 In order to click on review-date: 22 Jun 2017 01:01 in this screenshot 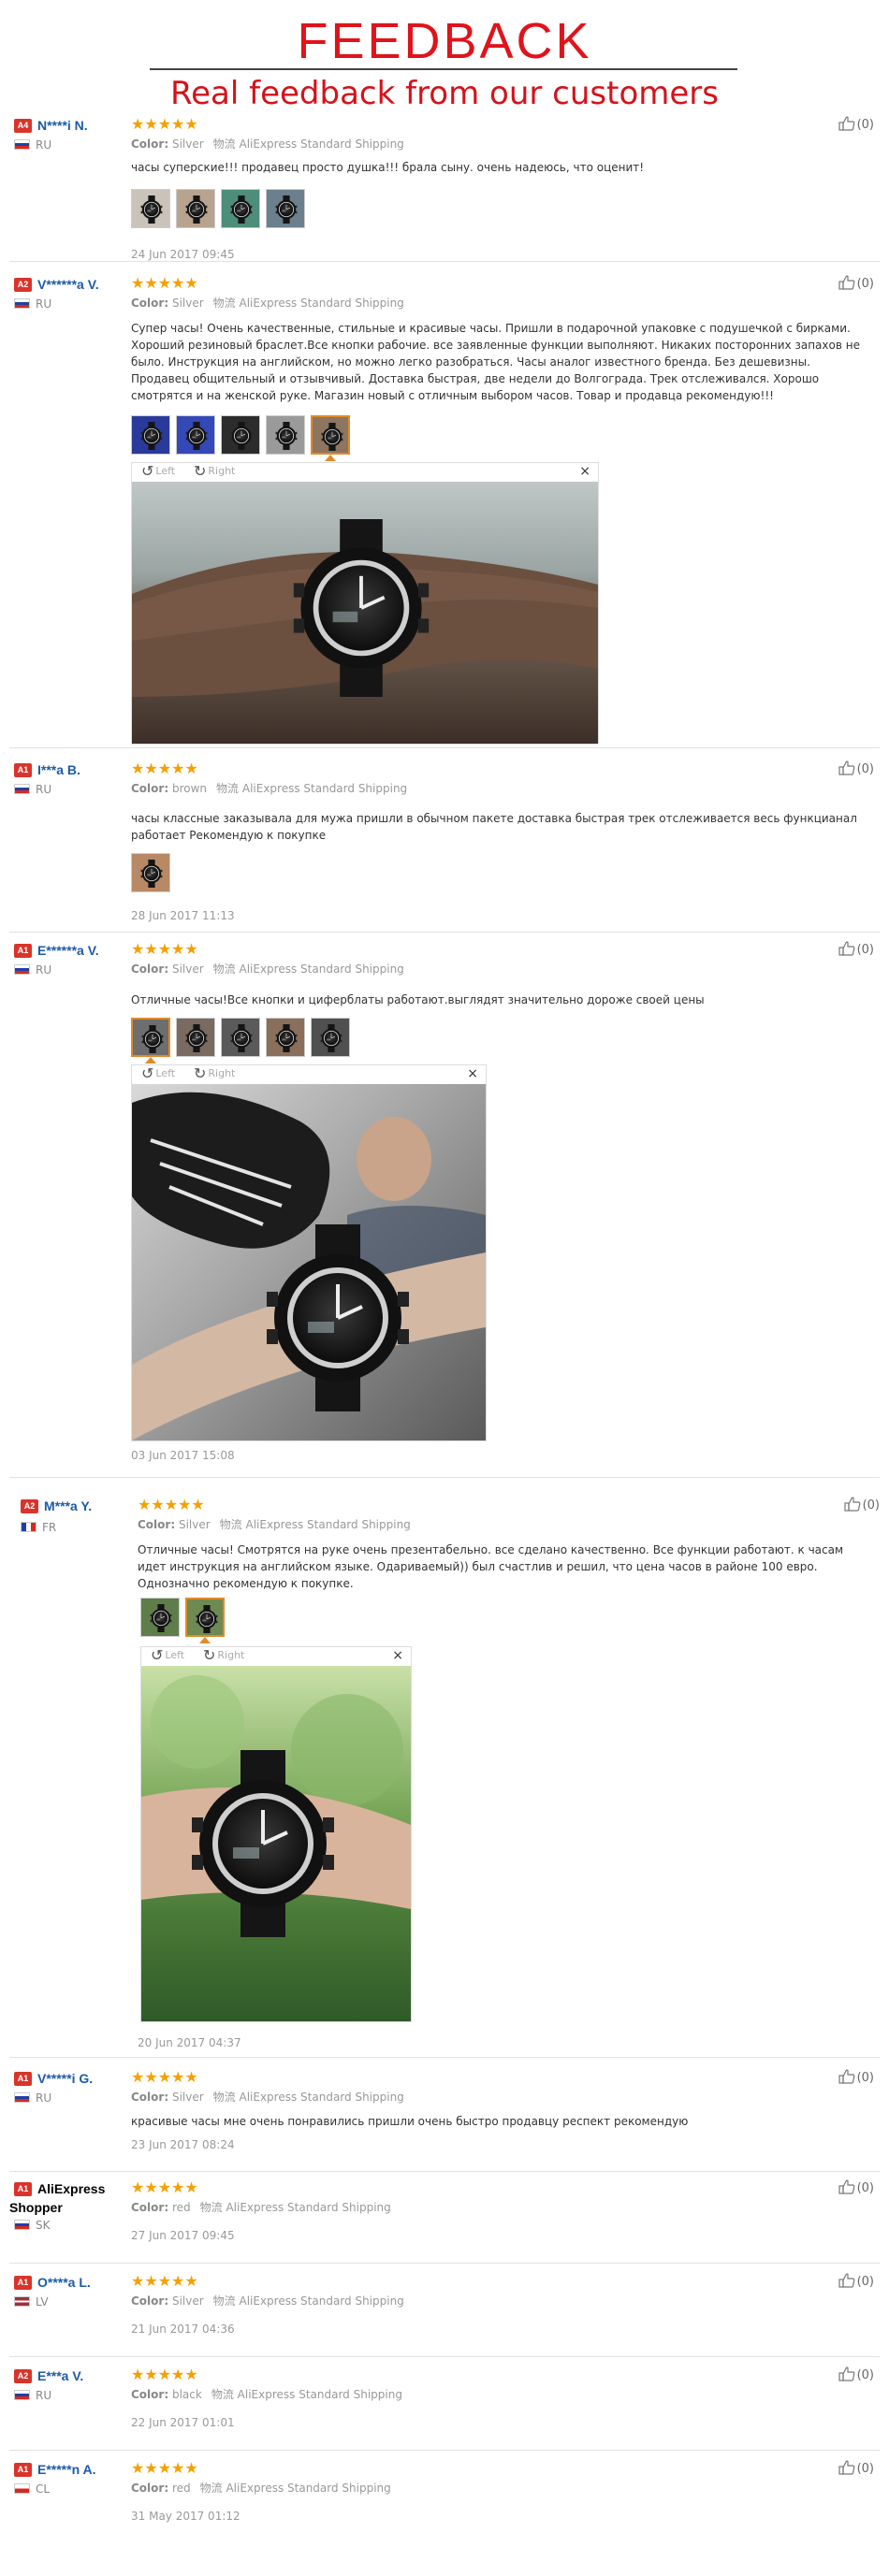, I will do `click(183, 2422)`.